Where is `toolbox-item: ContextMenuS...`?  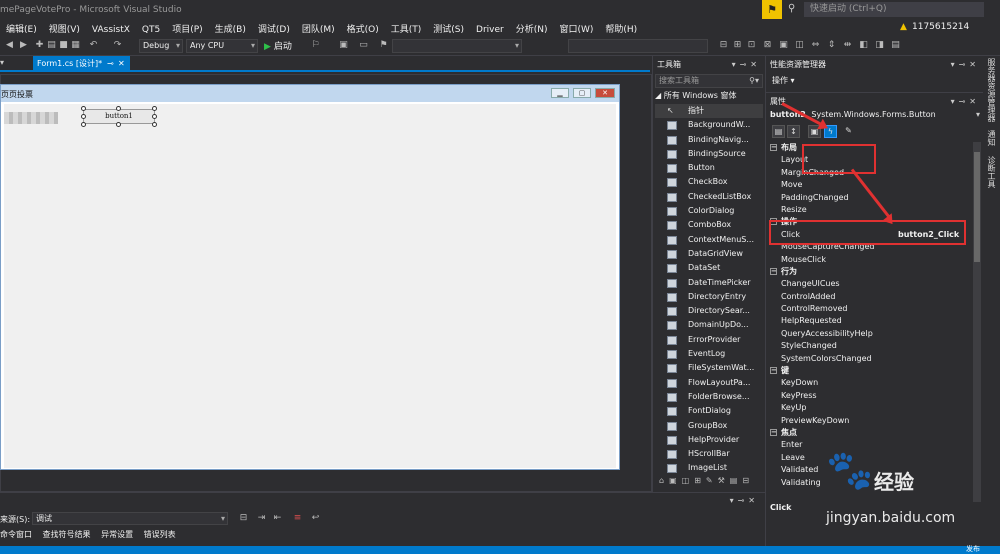
toolbox-item: ContextMenuS... is located at coordinates (709, 240).